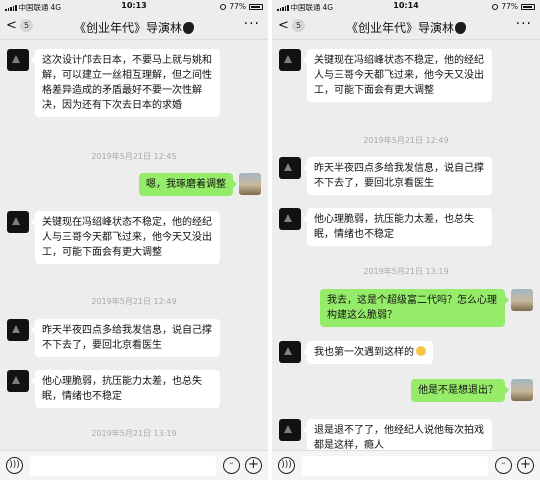 This screenshot has width=540, height=480. Describe the element at coordinates (397, 434) in the screenshot. I see `message-bubble-in: 退是退不了了，他经纪人说他每次拍戏都是这样，瘾人` at that location.